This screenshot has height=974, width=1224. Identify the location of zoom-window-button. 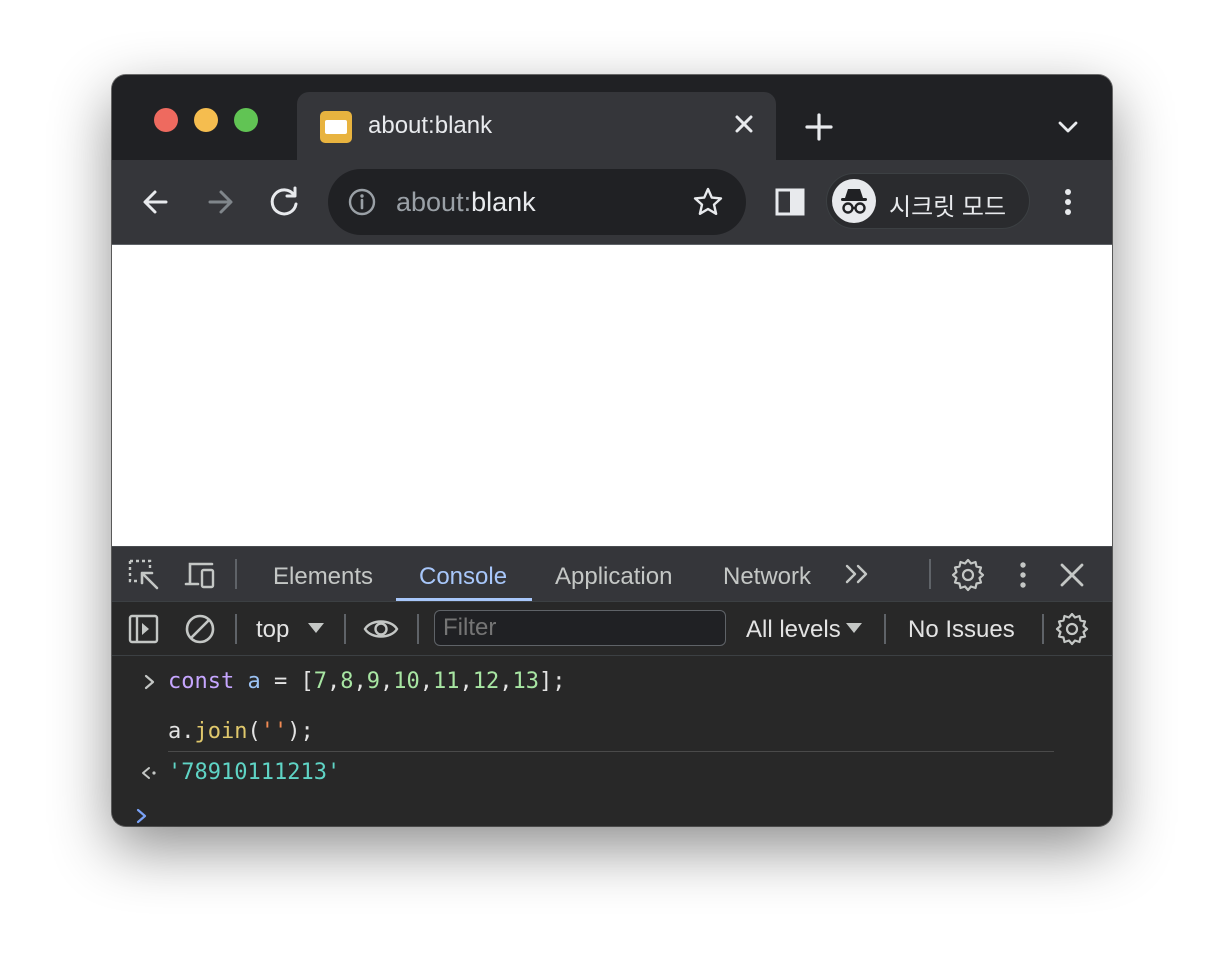
(246, 120).